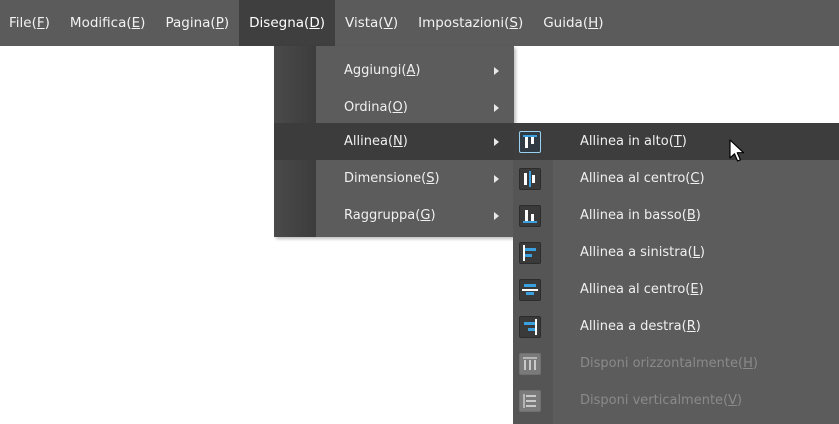 The height and width of the screenshot is (424, 839). What do you see at coordinates (676, 215) in the screenshot?
I see `menu-item-allinea-in-basso: Allinea in basso(B)` at bounding box center [676, 215].